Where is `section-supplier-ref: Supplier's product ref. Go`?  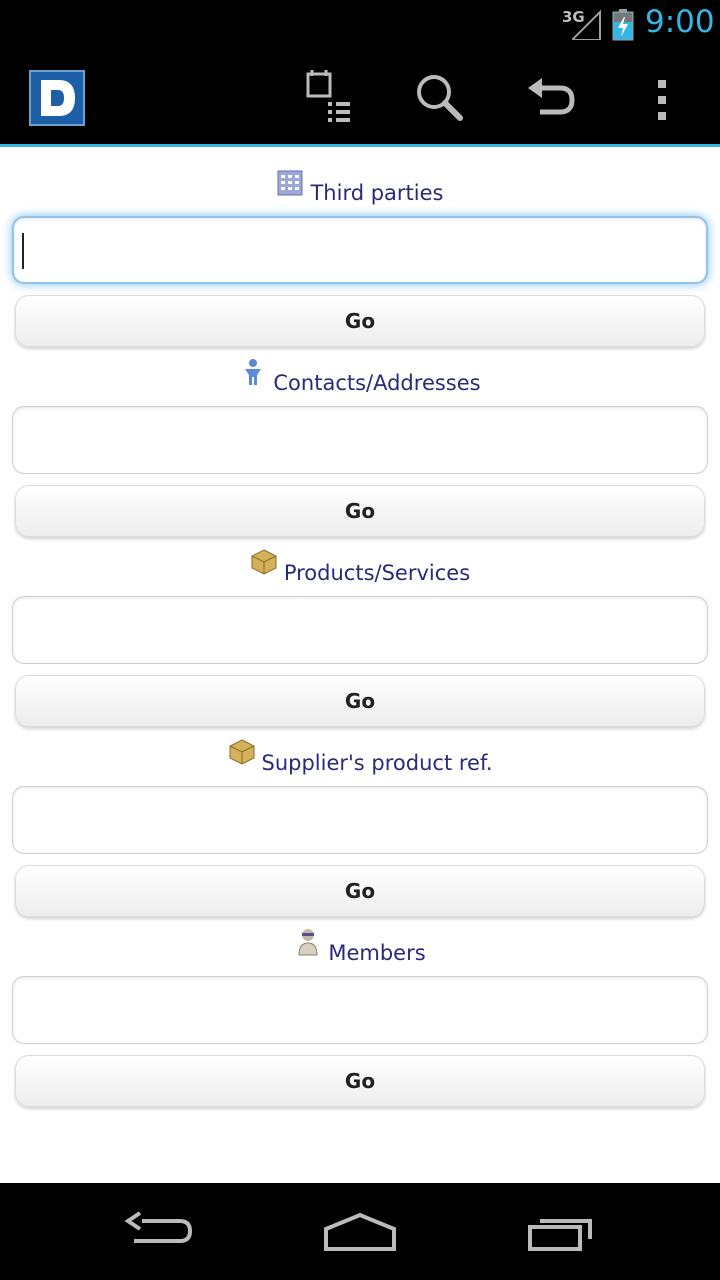 section-supplier-ref: Supplier's product ref. Go is located at coordinates (360, 830).